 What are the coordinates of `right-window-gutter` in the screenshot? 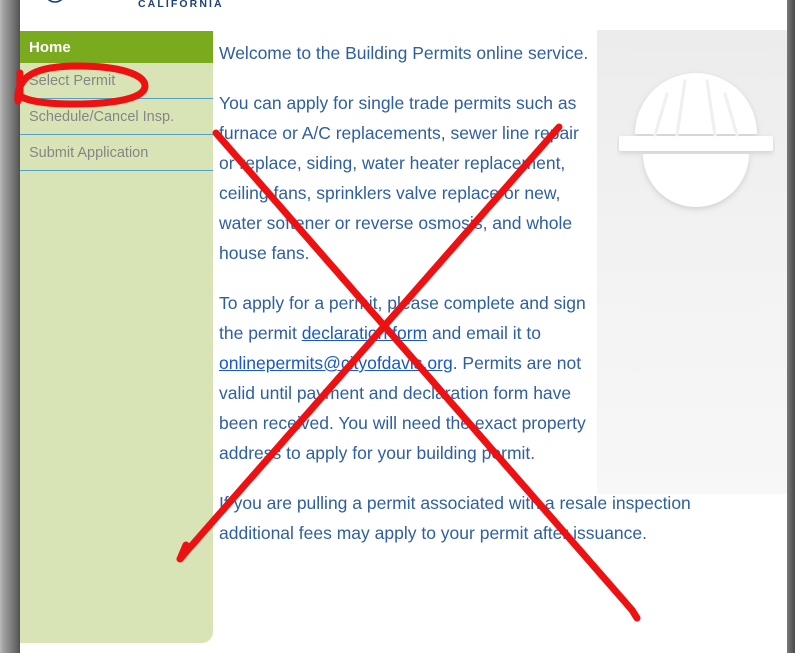 It's located at (791, 326).